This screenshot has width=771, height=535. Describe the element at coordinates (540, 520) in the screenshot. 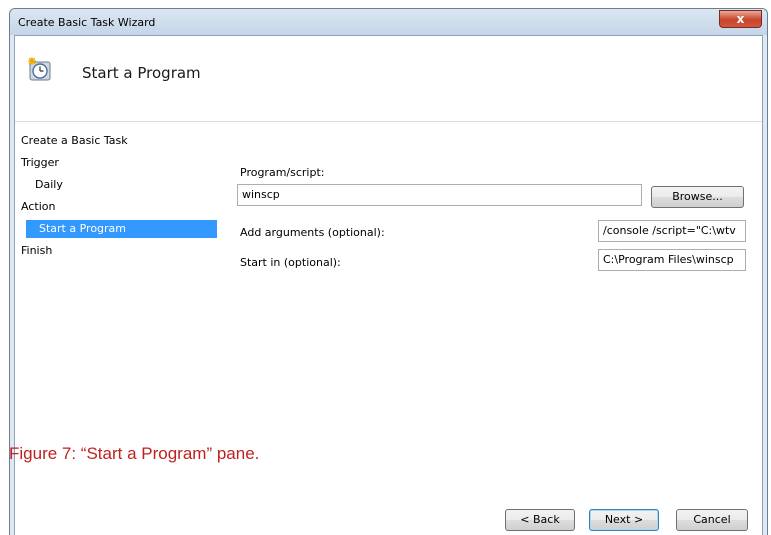

I see `back-button: < Back` at that location.